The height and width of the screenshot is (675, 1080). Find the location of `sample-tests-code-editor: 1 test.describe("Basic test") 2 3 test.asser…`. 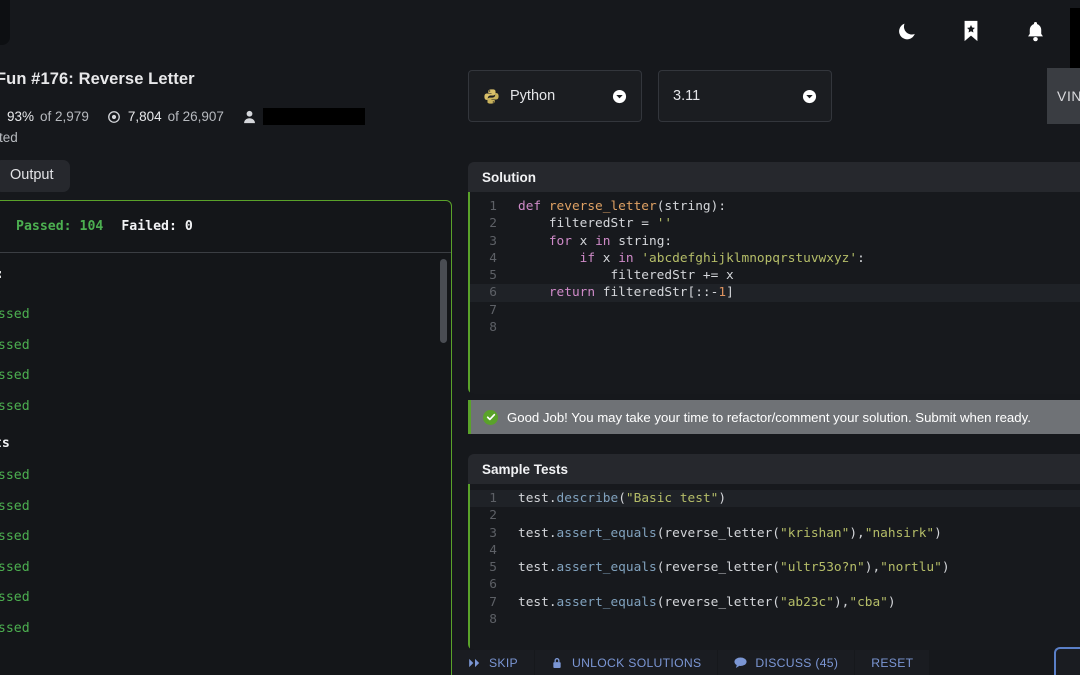

sample-tests-code-editor: 1 test.describe("Basic test") 2 3 test.asser… is located at coordinates (774, 567).